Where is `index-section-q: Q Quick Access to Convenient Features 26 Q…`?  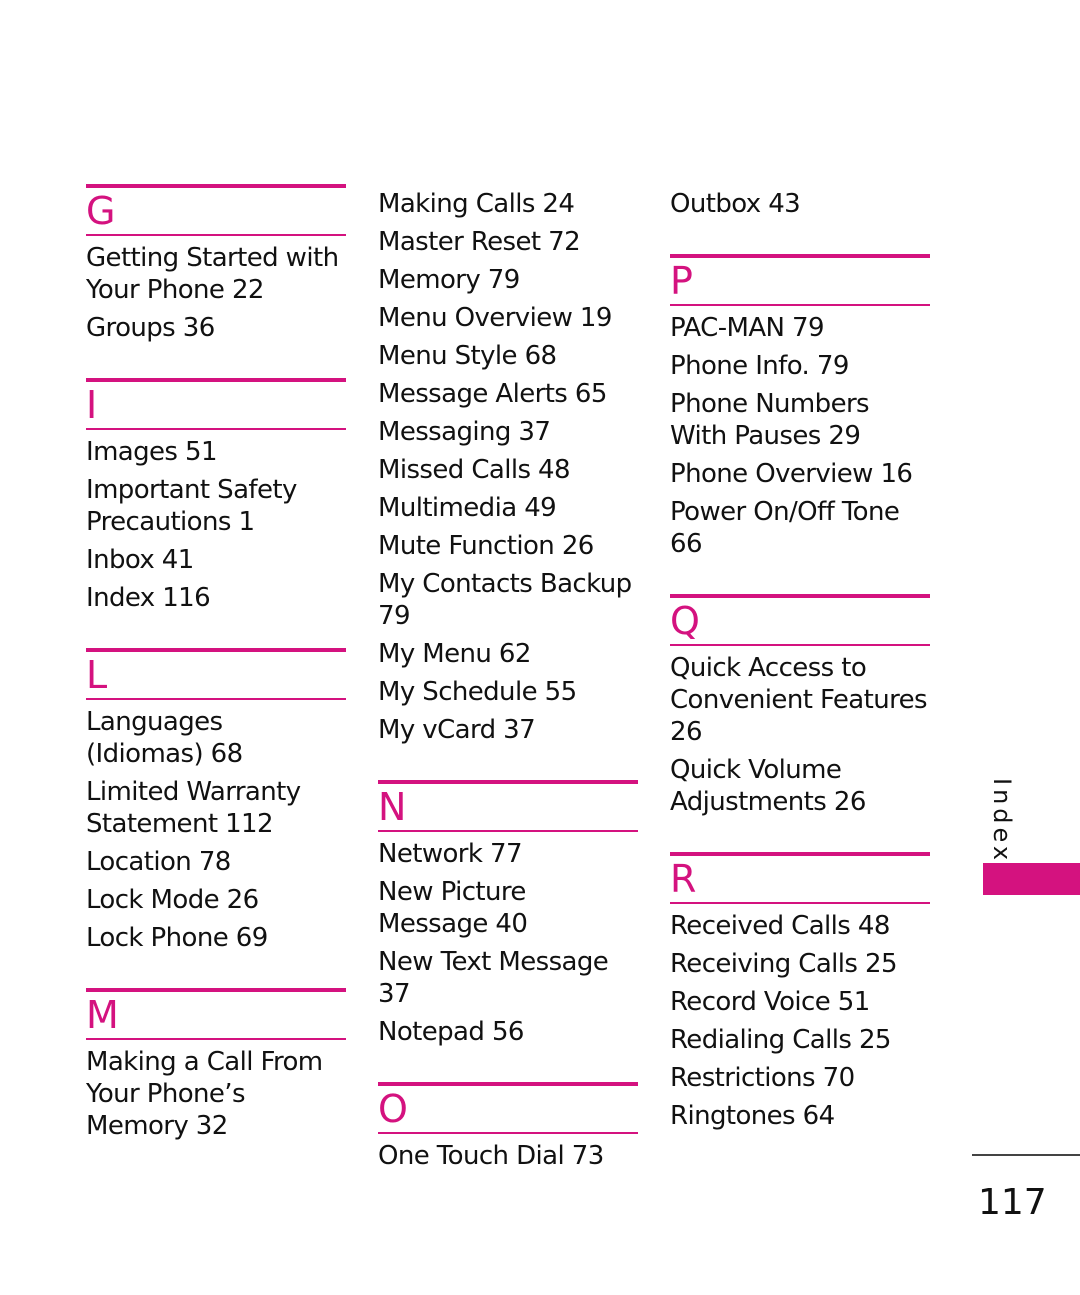
index-section-q: Q Quick Access to Convenient Features 26 Q… is located at coordinates (800, 706).